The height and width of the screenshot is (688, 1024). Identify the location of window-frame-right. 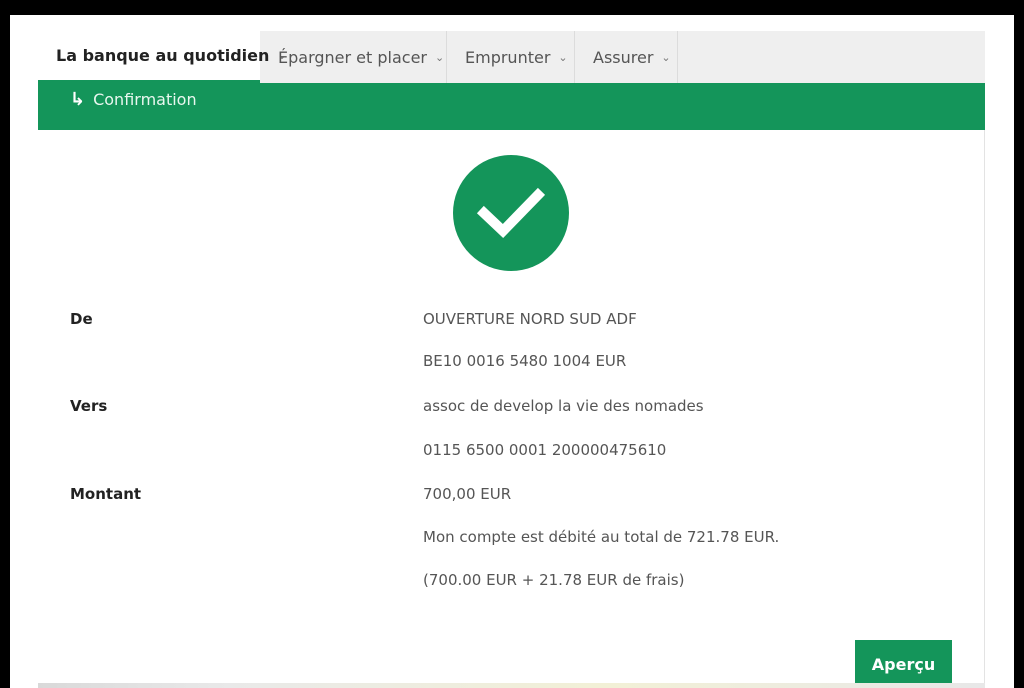
(1019, 344).